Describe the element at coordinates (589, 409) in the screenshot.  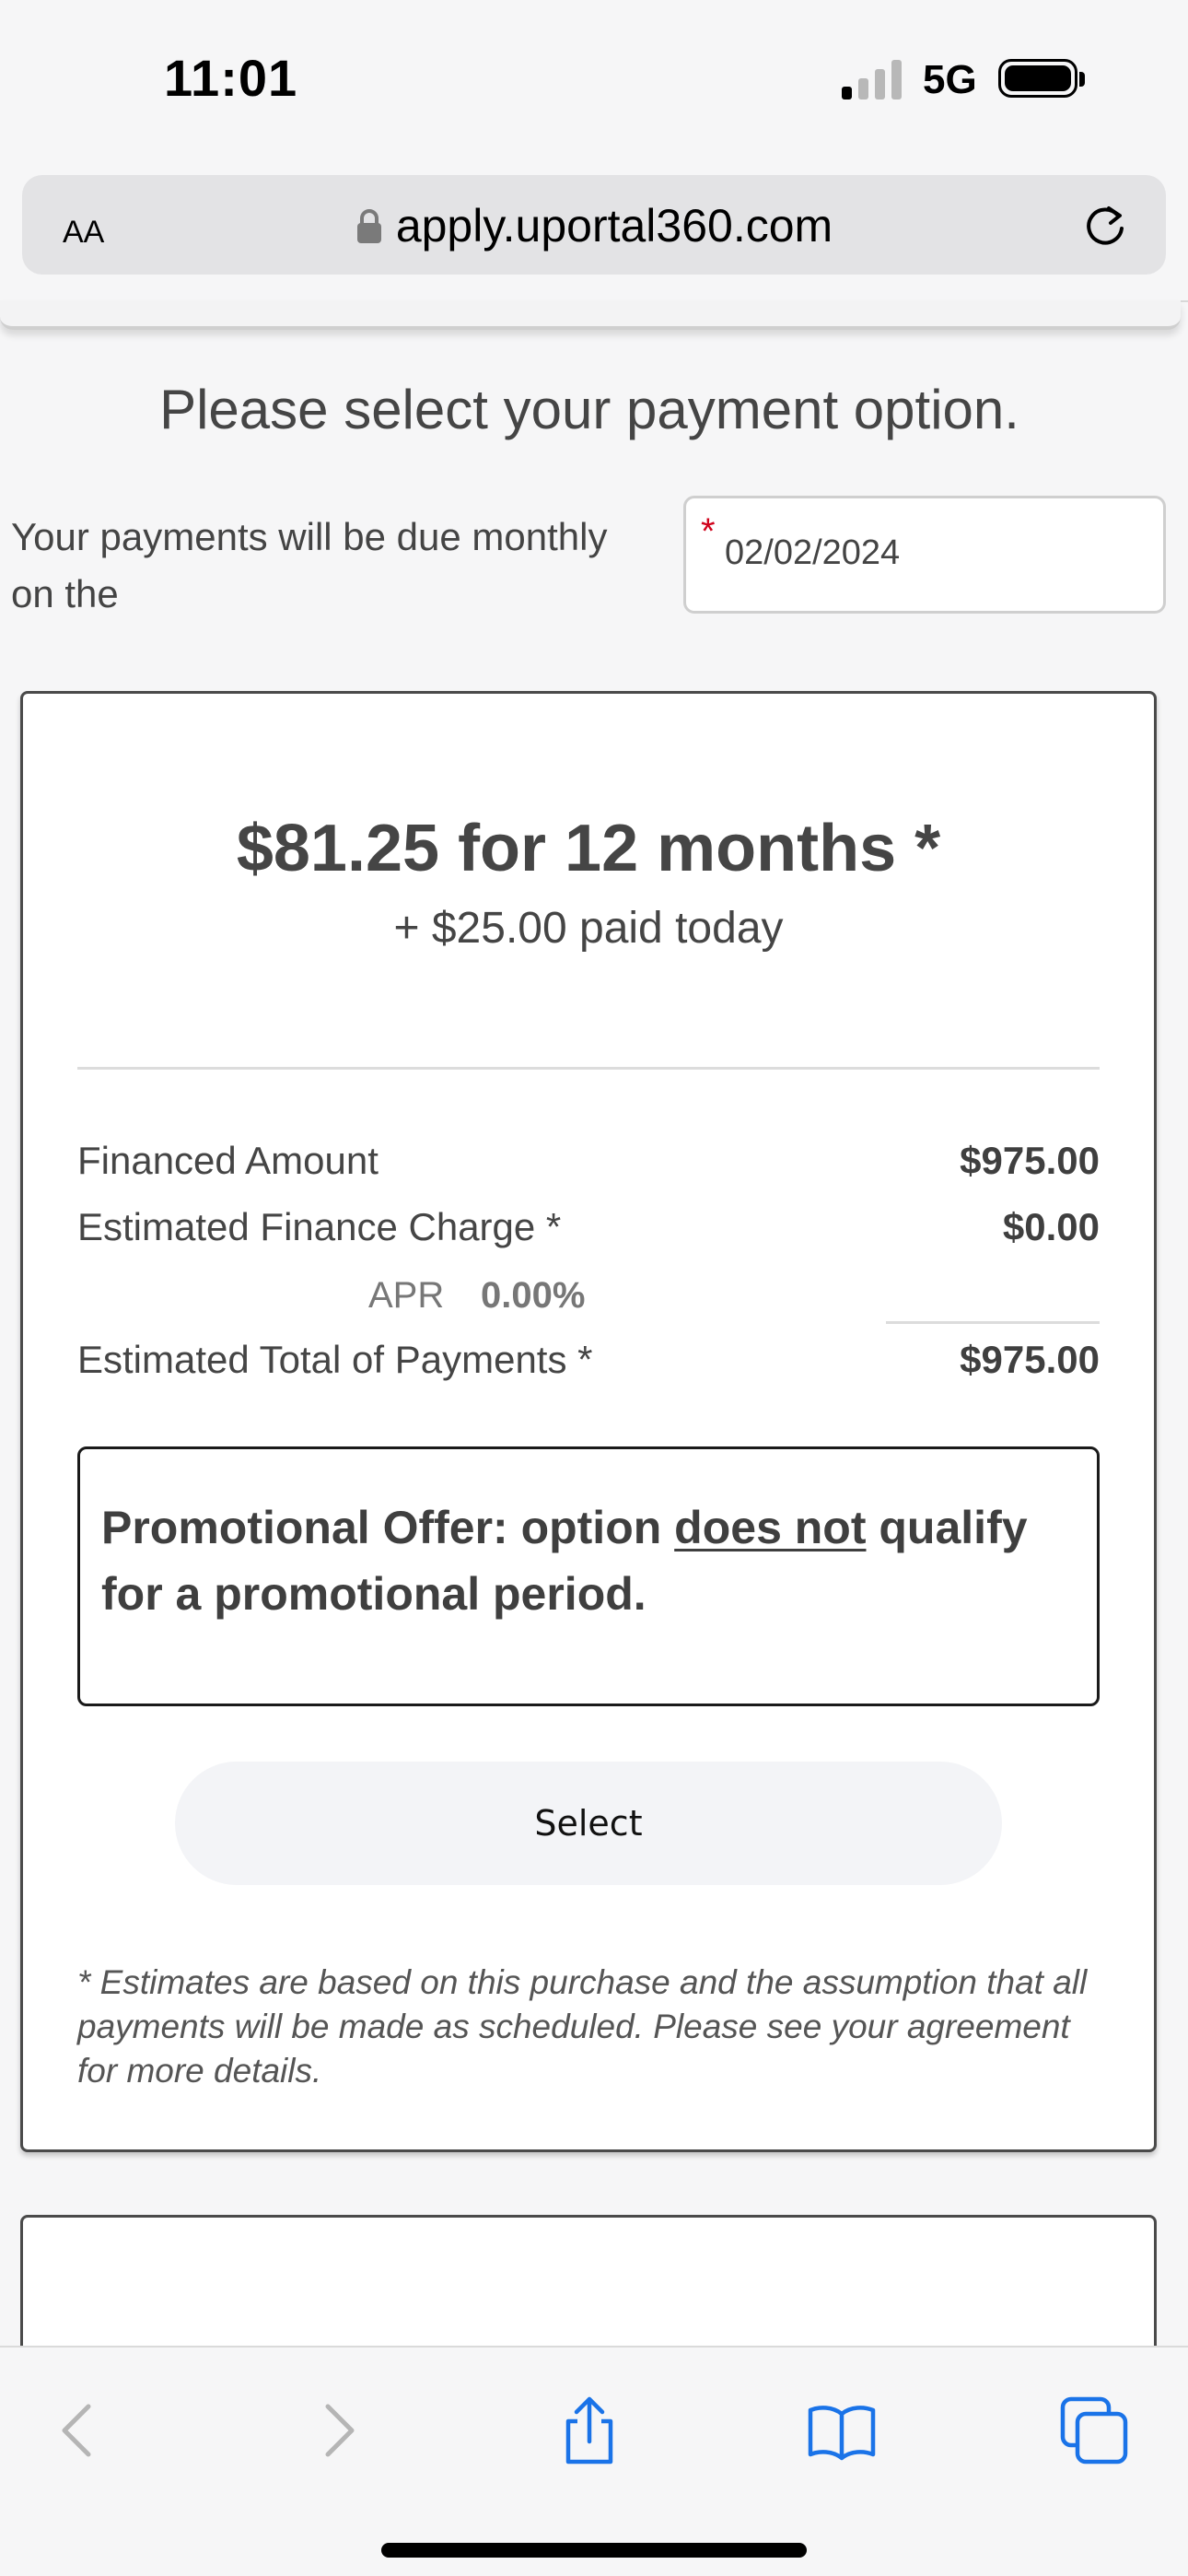
I see `page-title: Please select your payment option.` at that location.